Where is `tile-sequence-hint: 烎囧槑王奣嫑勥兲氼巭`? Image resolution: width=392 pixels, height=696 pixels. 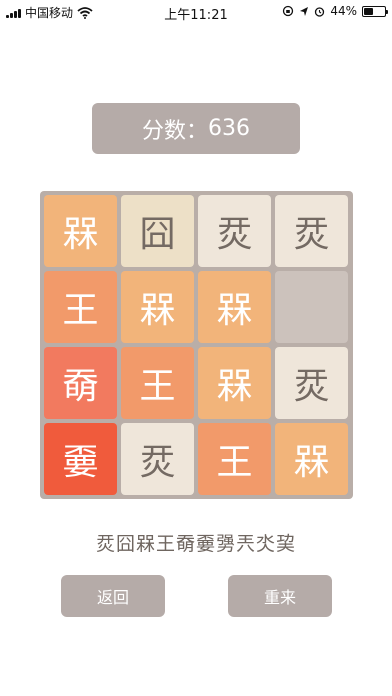 tile-sequence-hint: 烎囧槑王奣嫑勥兲氼巭 is located at coordinates (195, 544).